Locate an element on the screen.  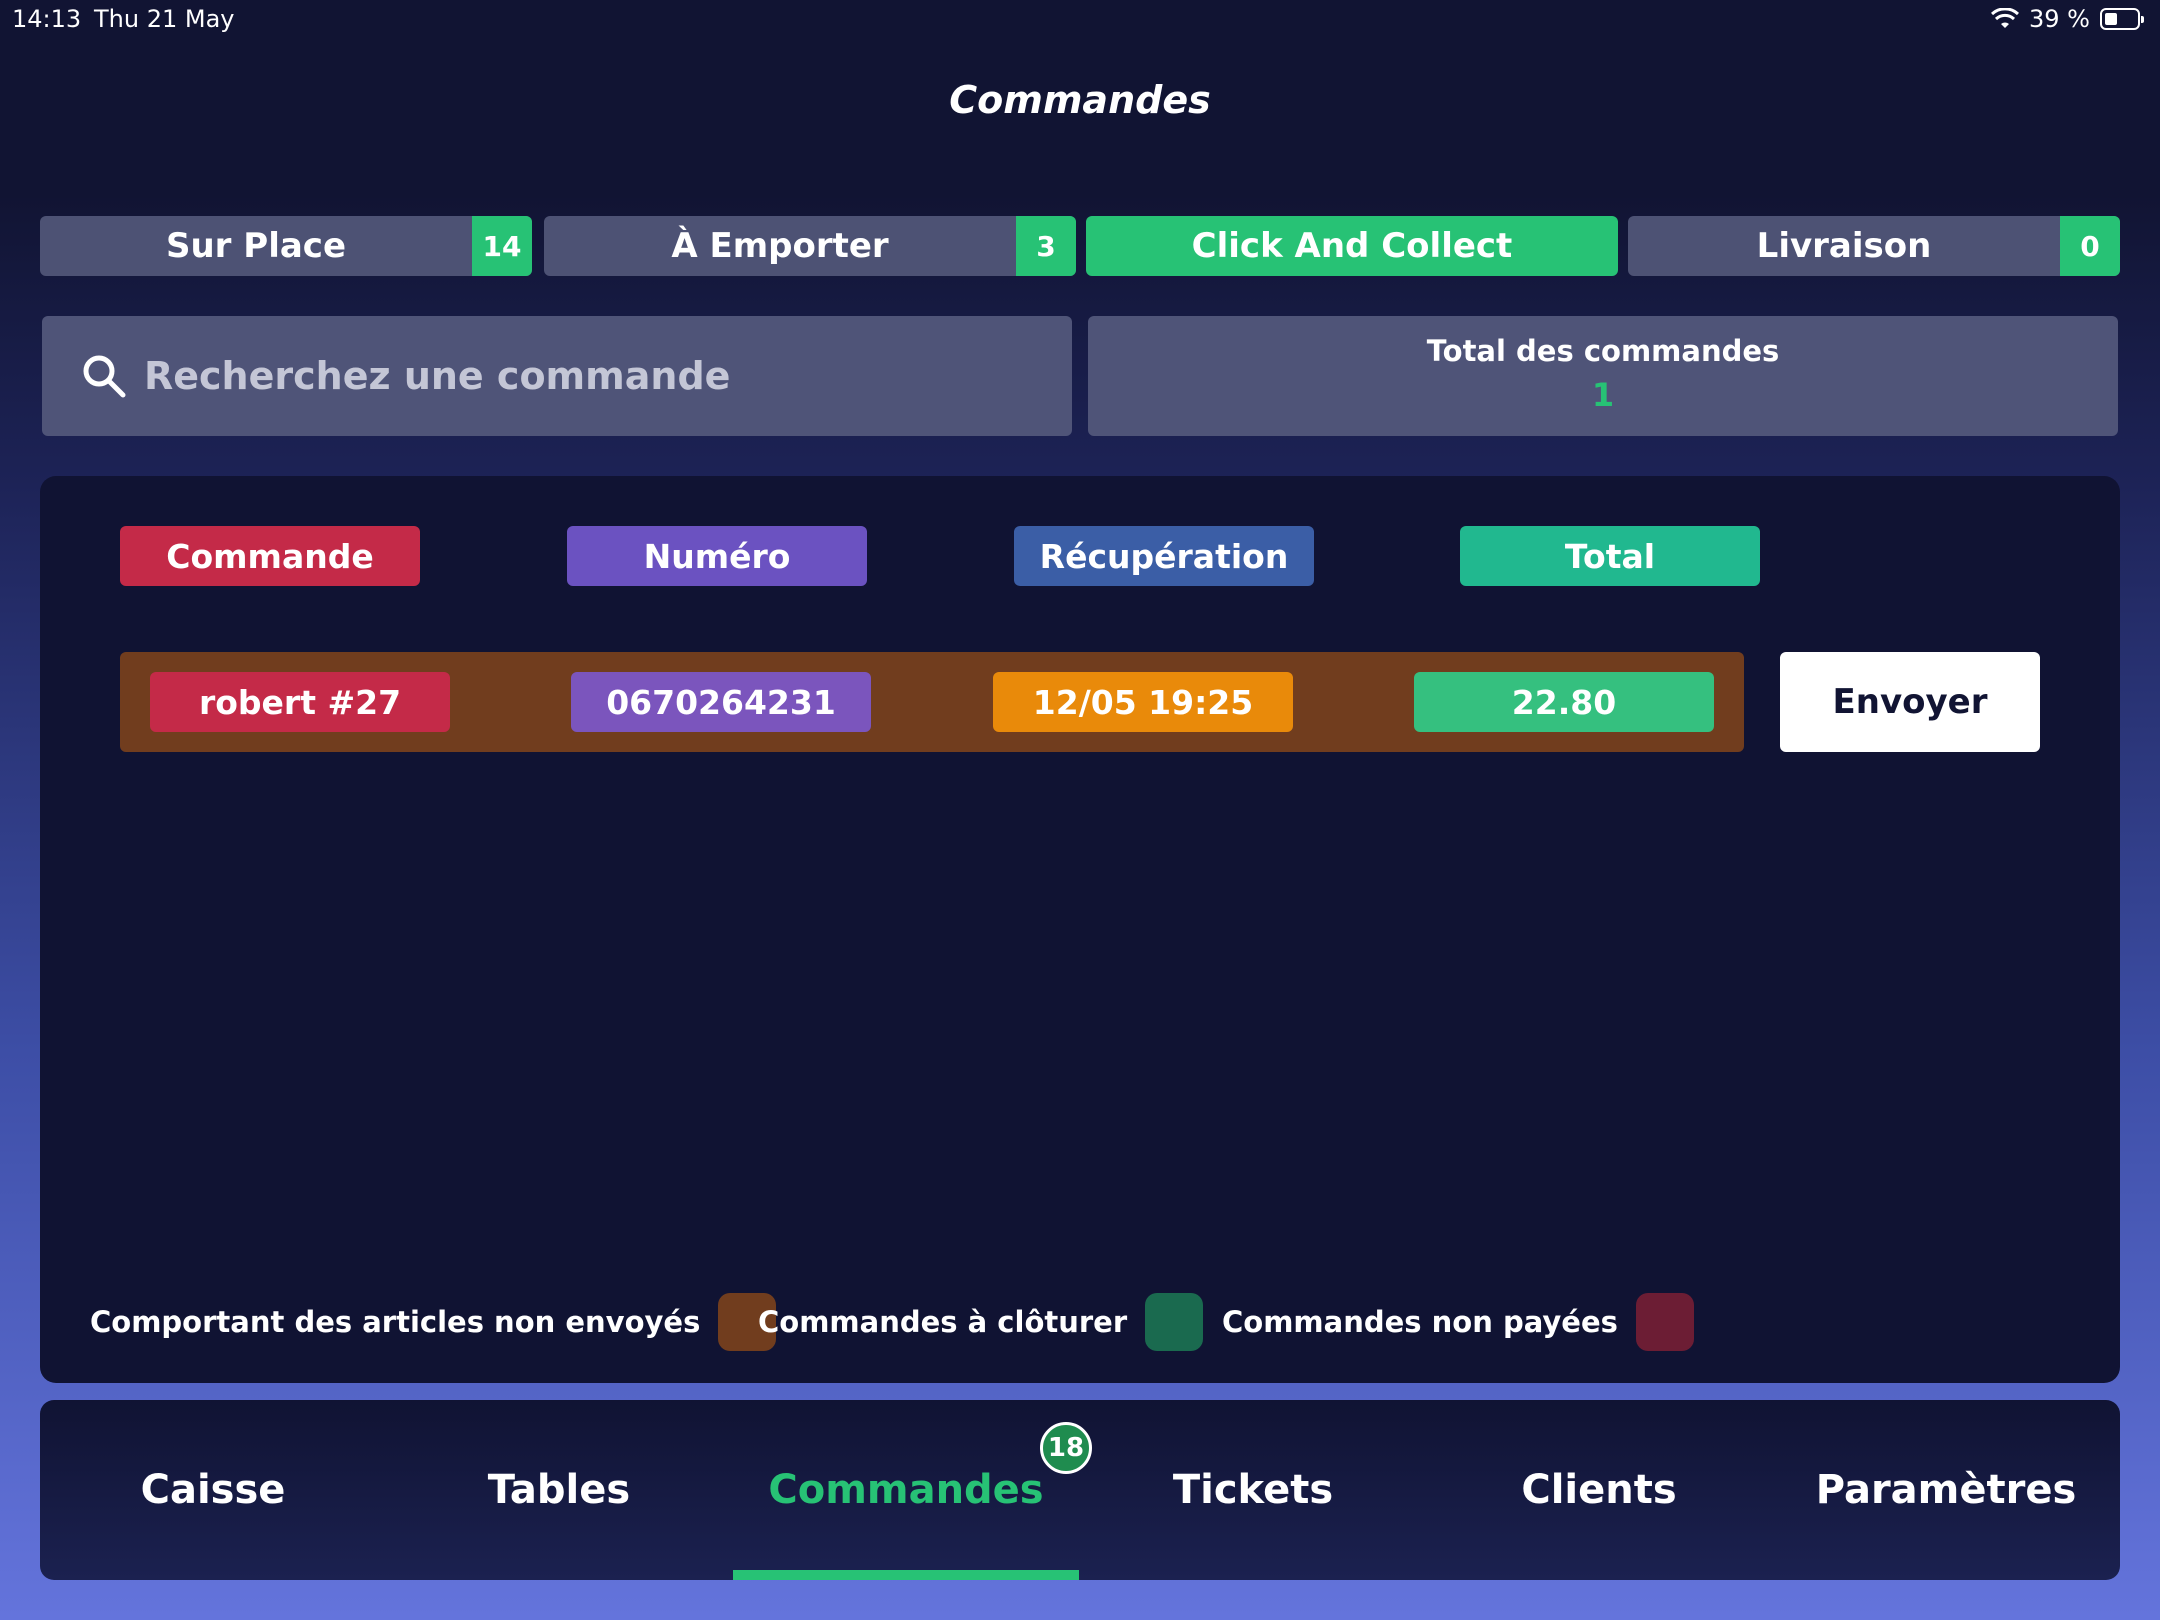
tab-count-badge: 14 is located at coordinates (502, 246).